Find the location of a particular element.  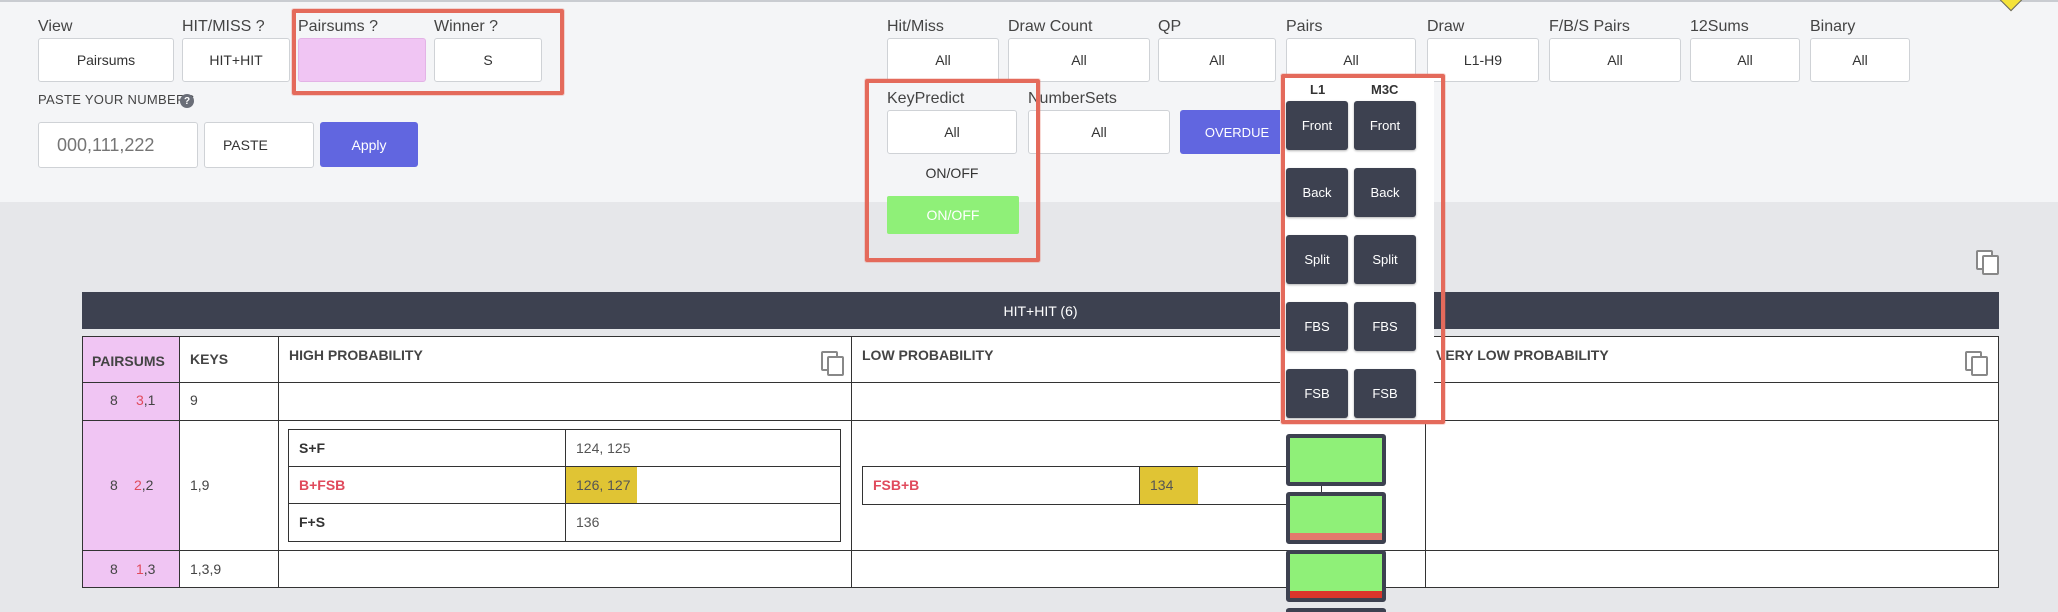

low-probability-table: FSB+B 134 is located at coordinates (1092, 485).